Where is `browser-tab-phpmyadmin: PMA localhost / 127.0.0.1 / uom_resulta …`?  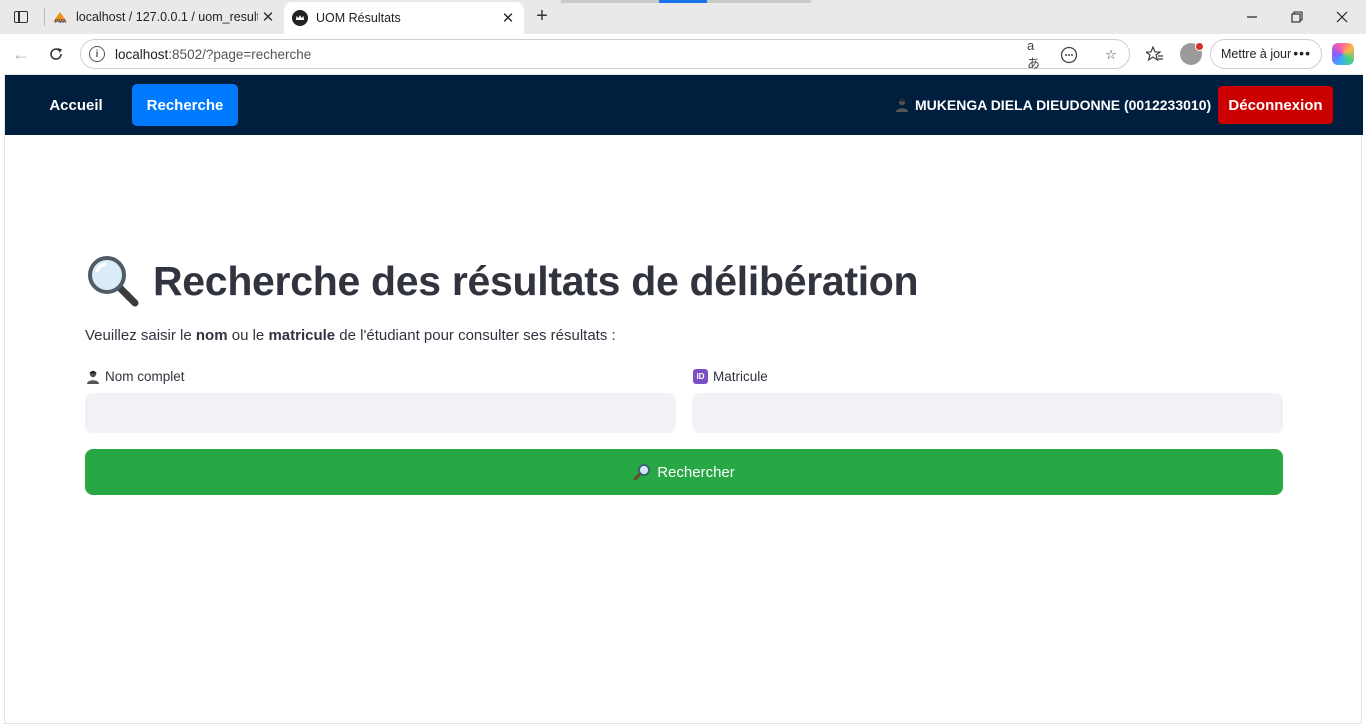 browser-tab-phpmyadmin: PMA localhost / 127.0.0.1 / uom_resulta … is located at coordinates (164, 17).